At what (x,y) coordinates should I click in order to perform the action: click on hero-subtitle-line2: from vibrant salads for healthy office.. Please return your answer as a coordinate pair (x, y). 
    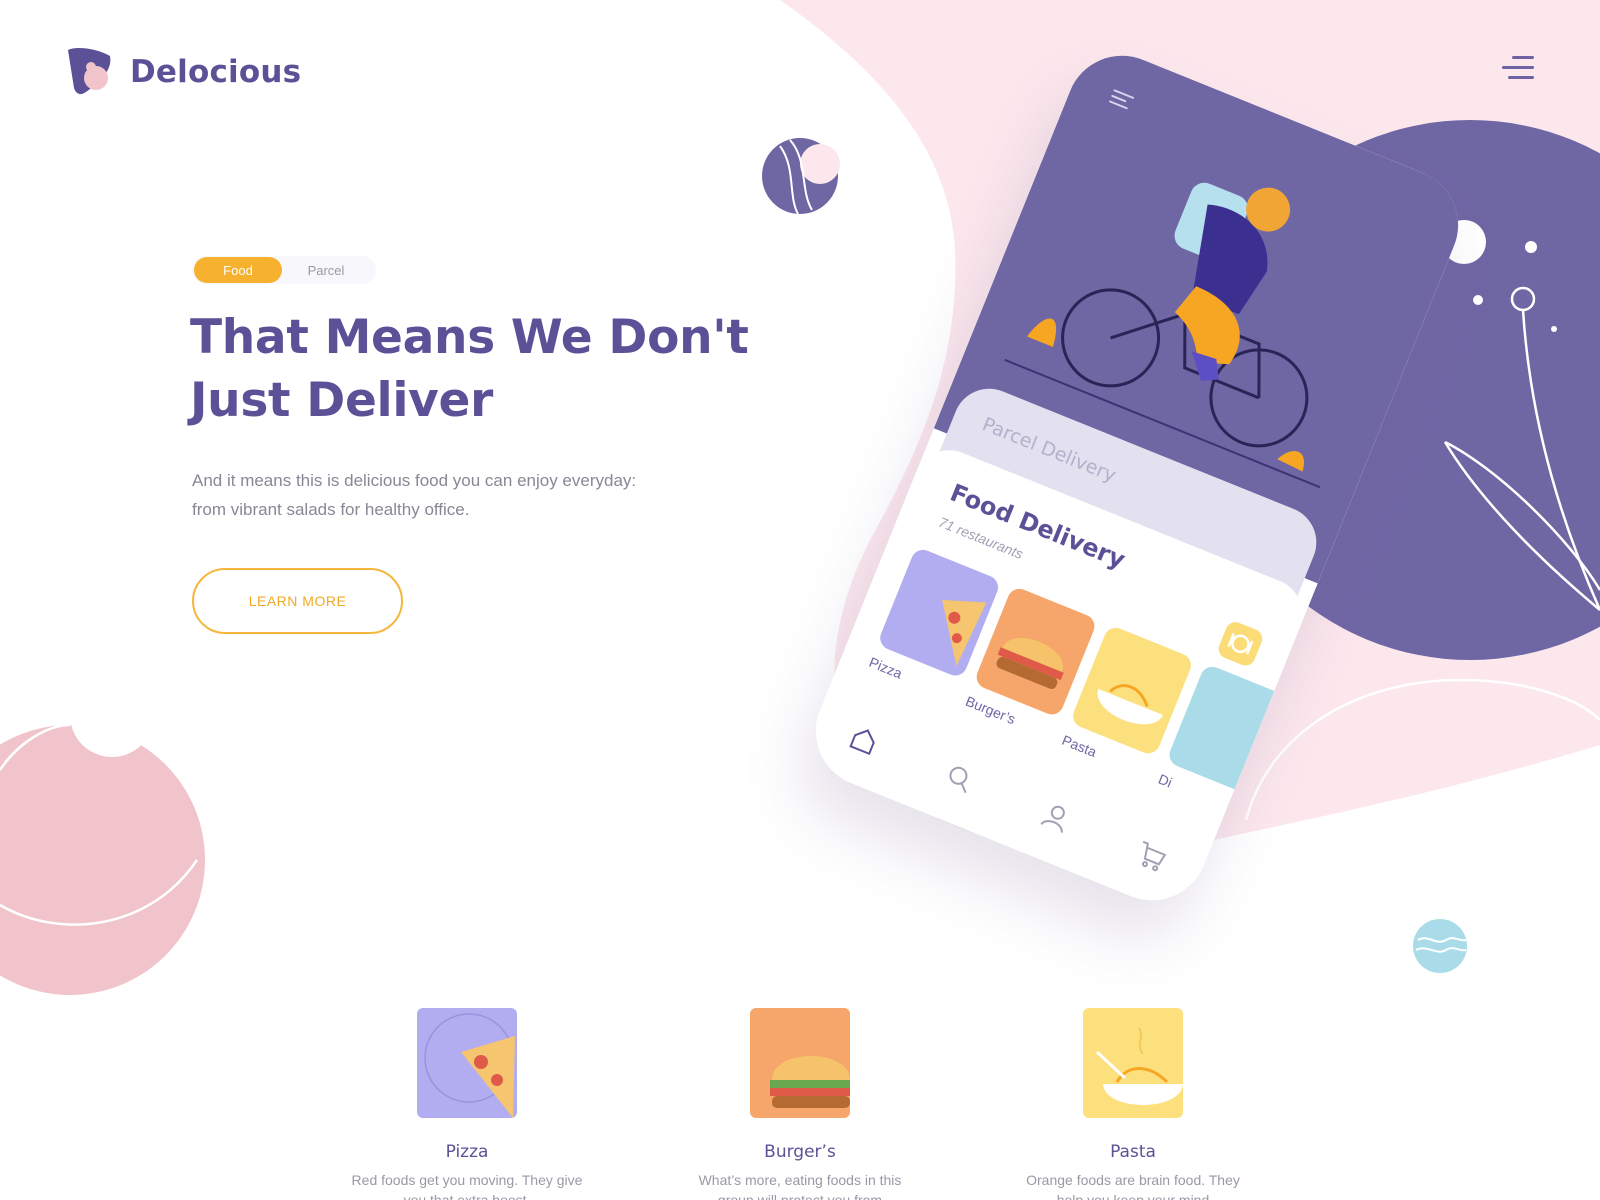
    Looking at the image, I should click on (331, 509).